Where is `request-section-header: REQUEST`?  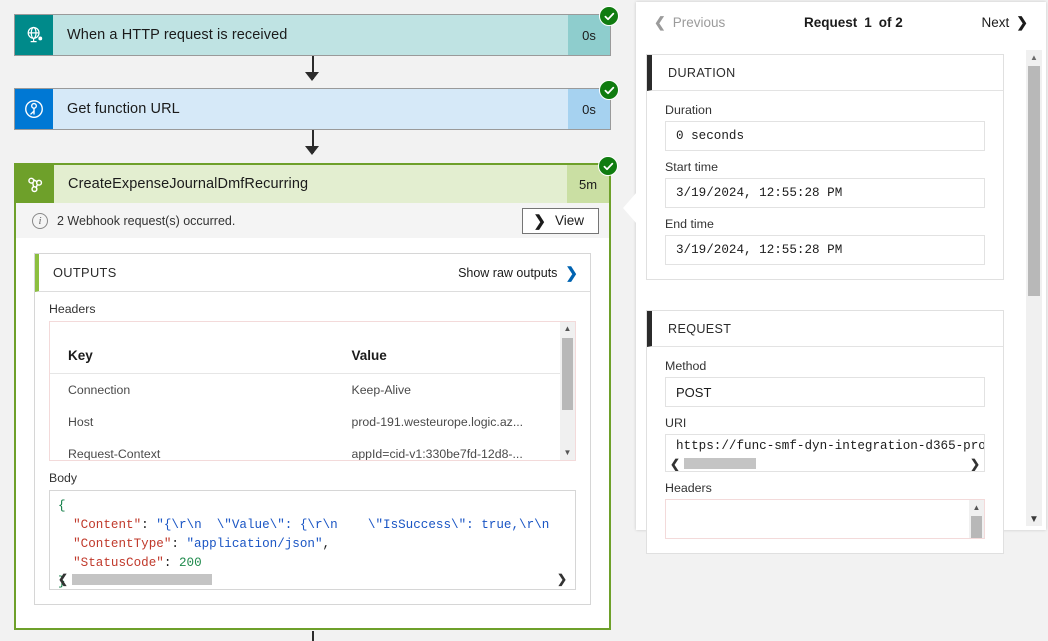
request-section-header: REQUEST is located at coordinates (825, 329).